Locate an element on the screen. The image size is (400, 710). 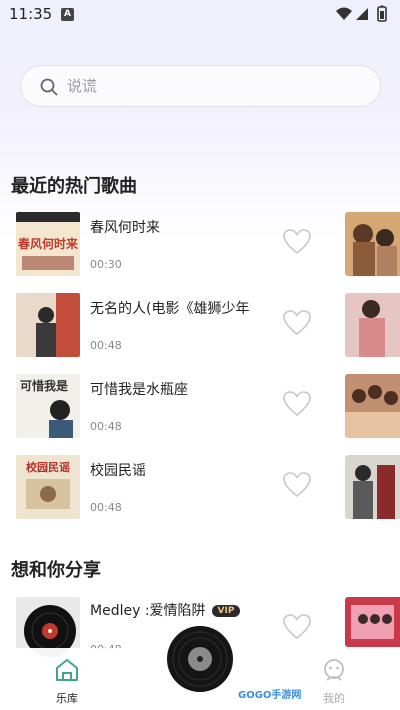
song-cover: 校园民谣 is located at coordinates (48, 487).